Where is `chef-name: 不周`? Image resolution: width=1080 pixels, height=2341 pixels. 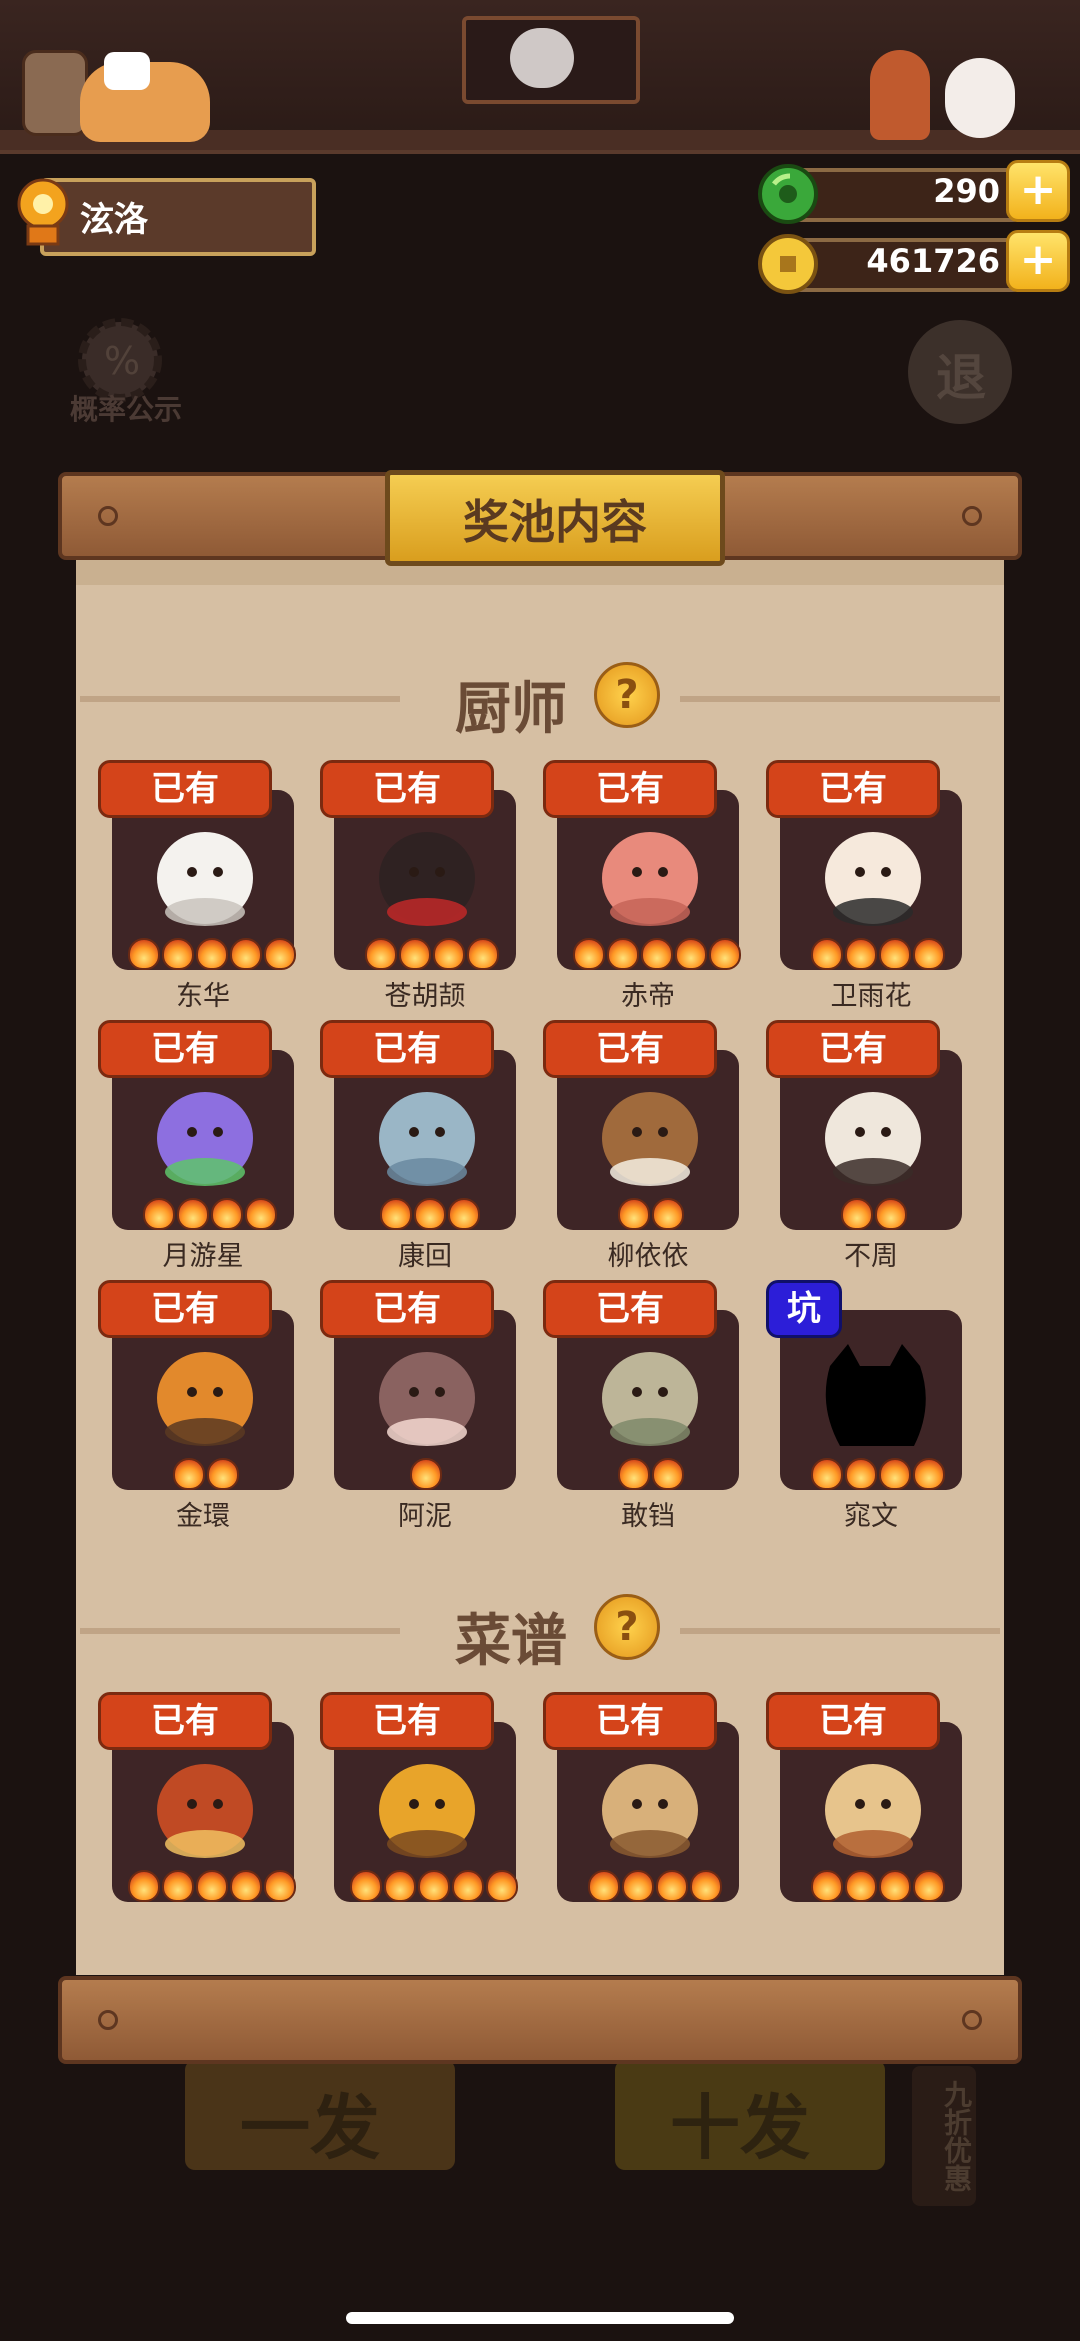 chef-name: 不周 is located at coordinates (871, 1256).